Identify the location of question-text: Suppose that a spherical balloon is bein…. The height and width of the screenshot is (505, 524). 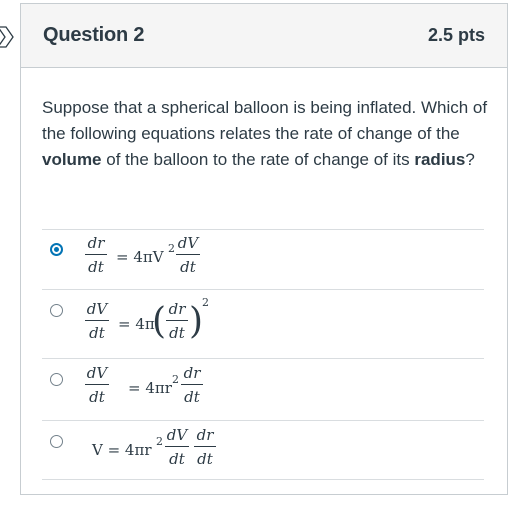
(267, 134).